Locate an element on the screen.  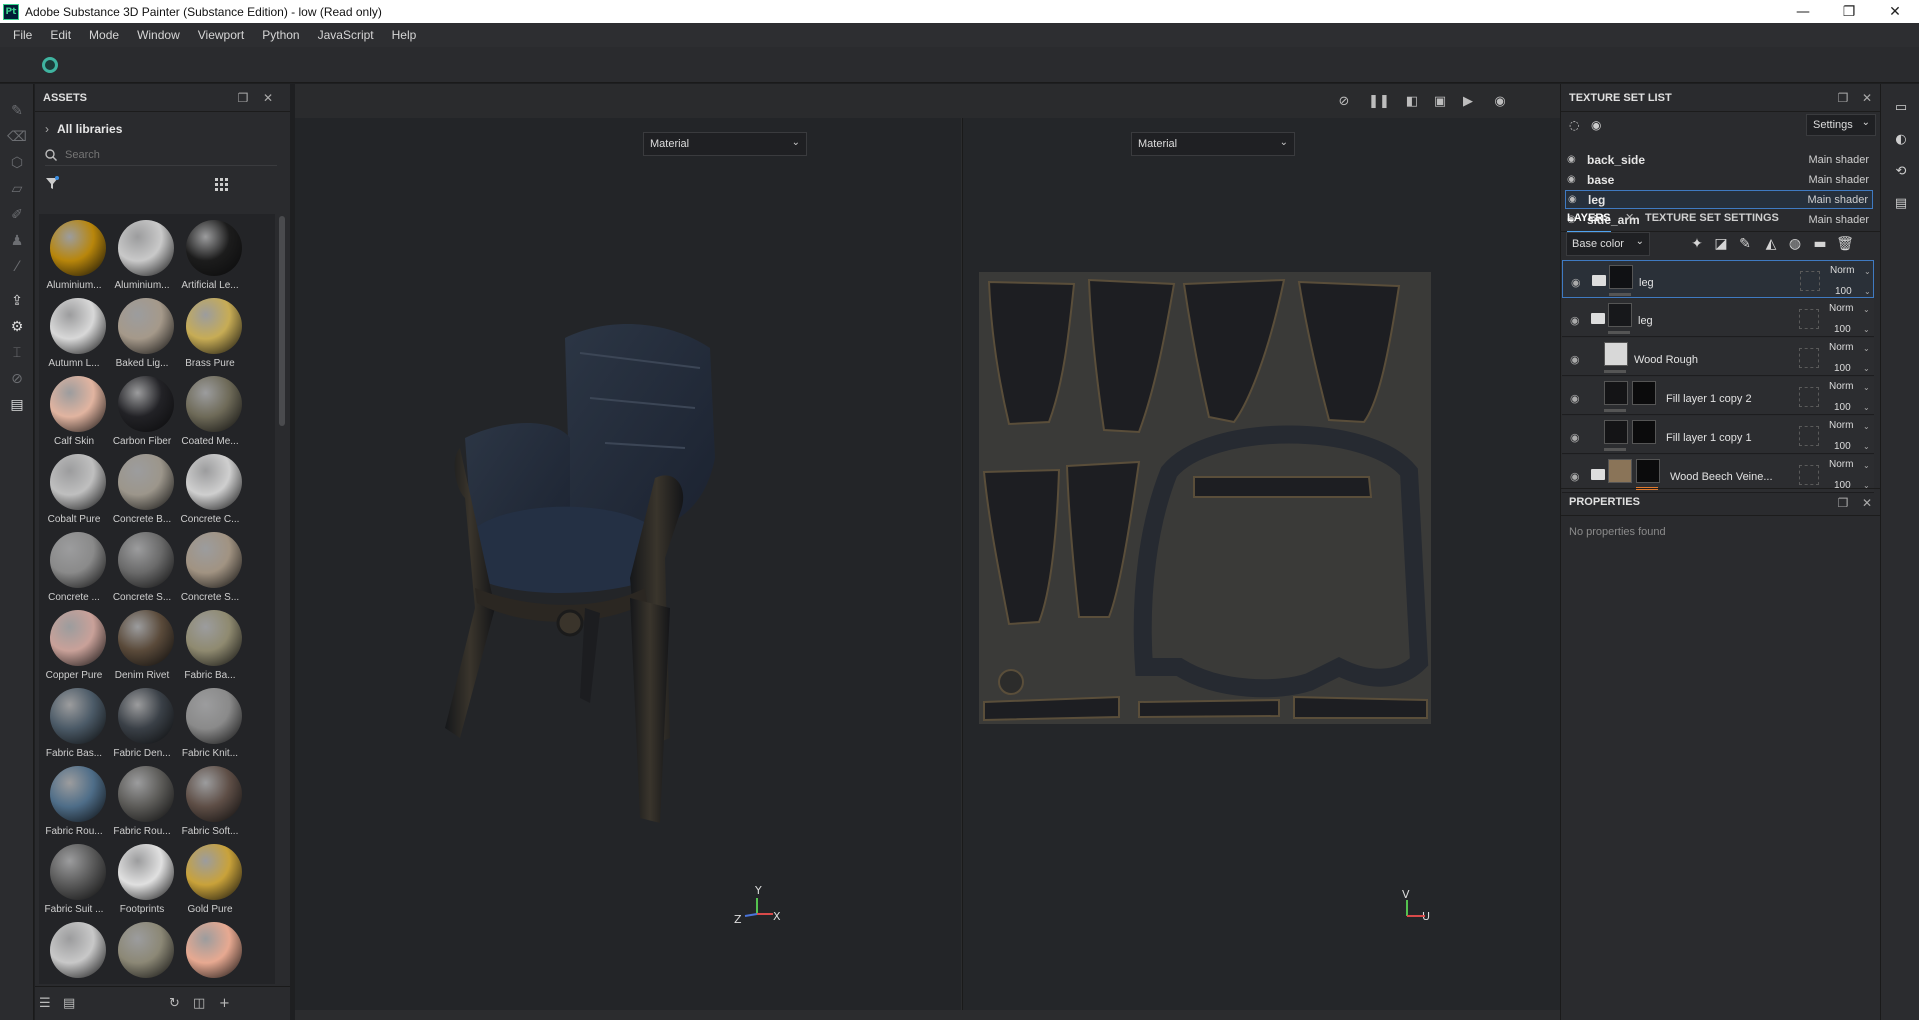
material-thumbnail: Calf Skin is located at coordinates (74, 411).